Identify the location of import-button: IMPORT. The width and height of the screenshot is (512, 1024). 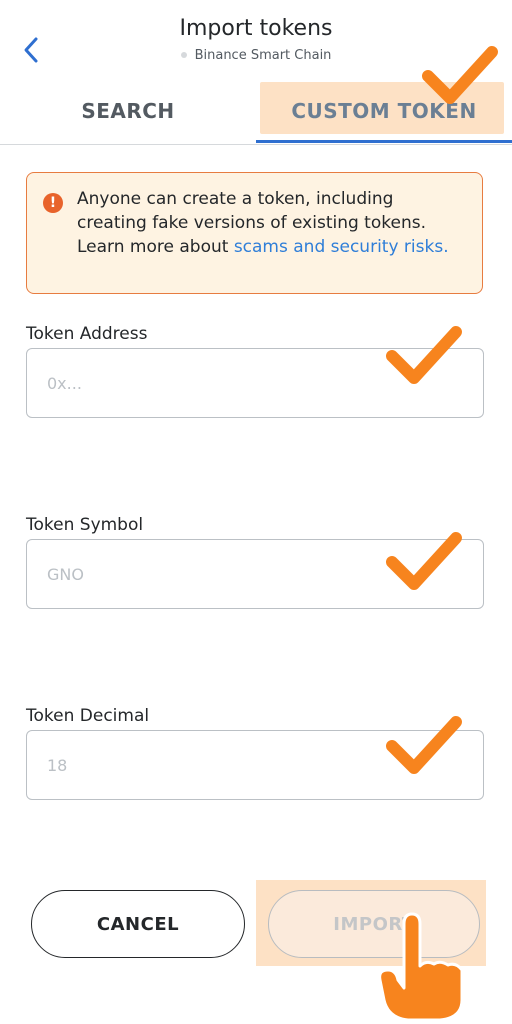
(374, 924).